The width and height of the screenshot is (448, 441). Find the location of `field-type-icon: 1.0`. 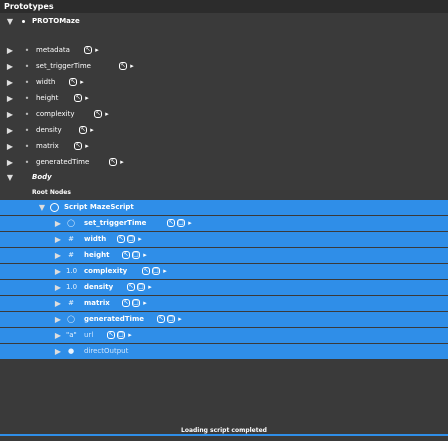

field-type-icon: 1.0 is located at coordinates (72, 271).